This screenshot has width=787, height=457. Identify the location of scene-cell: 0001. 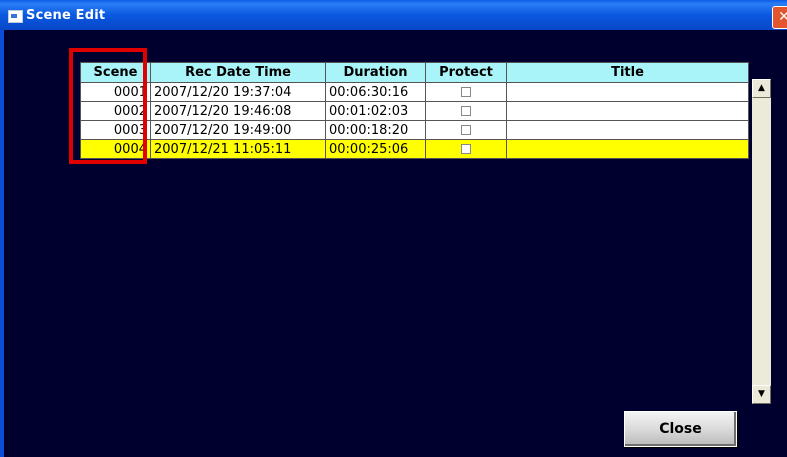
(115, 92).